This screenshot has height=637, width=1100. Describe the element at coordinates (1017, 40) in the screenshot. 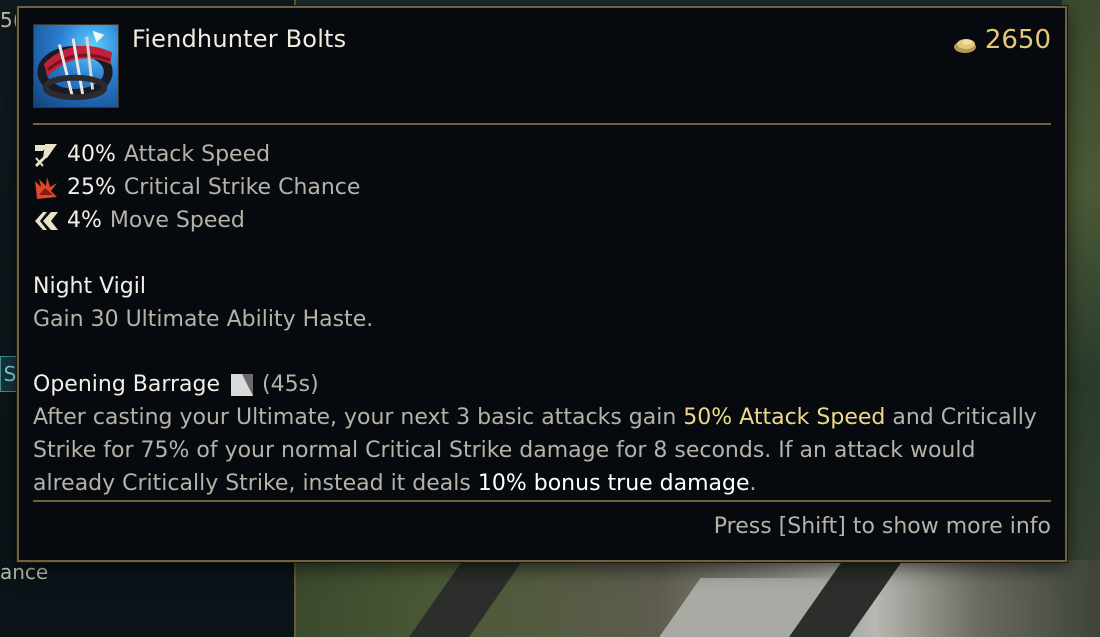

I see `cost-value: 2650` at that location.